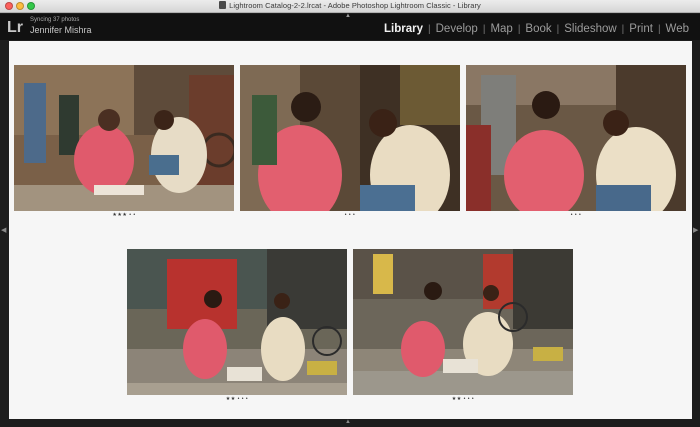  What do you see at coordinates (501, 29) in the screenshot?
I see `module-map: Map` at bounding box center [501, 29].